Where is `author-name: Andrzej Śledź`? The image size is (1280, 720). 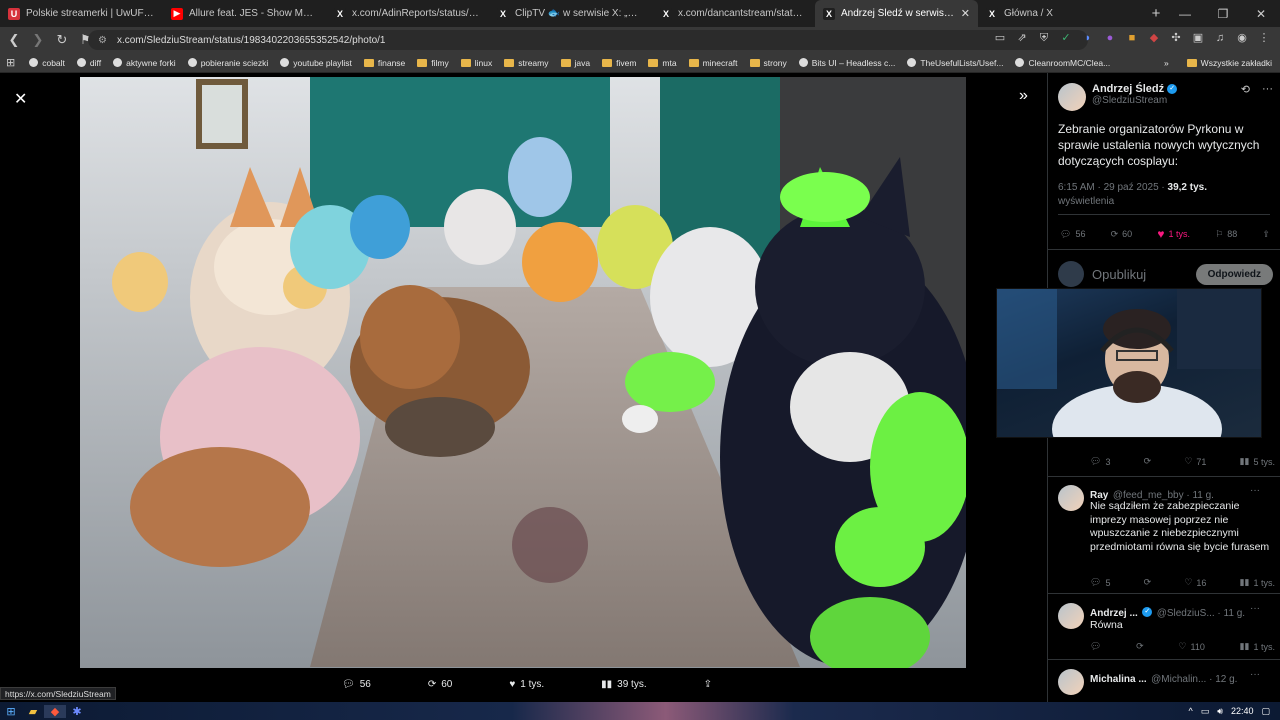
author-name: Andrzej Śledź is located at coordinates (1128, 89).